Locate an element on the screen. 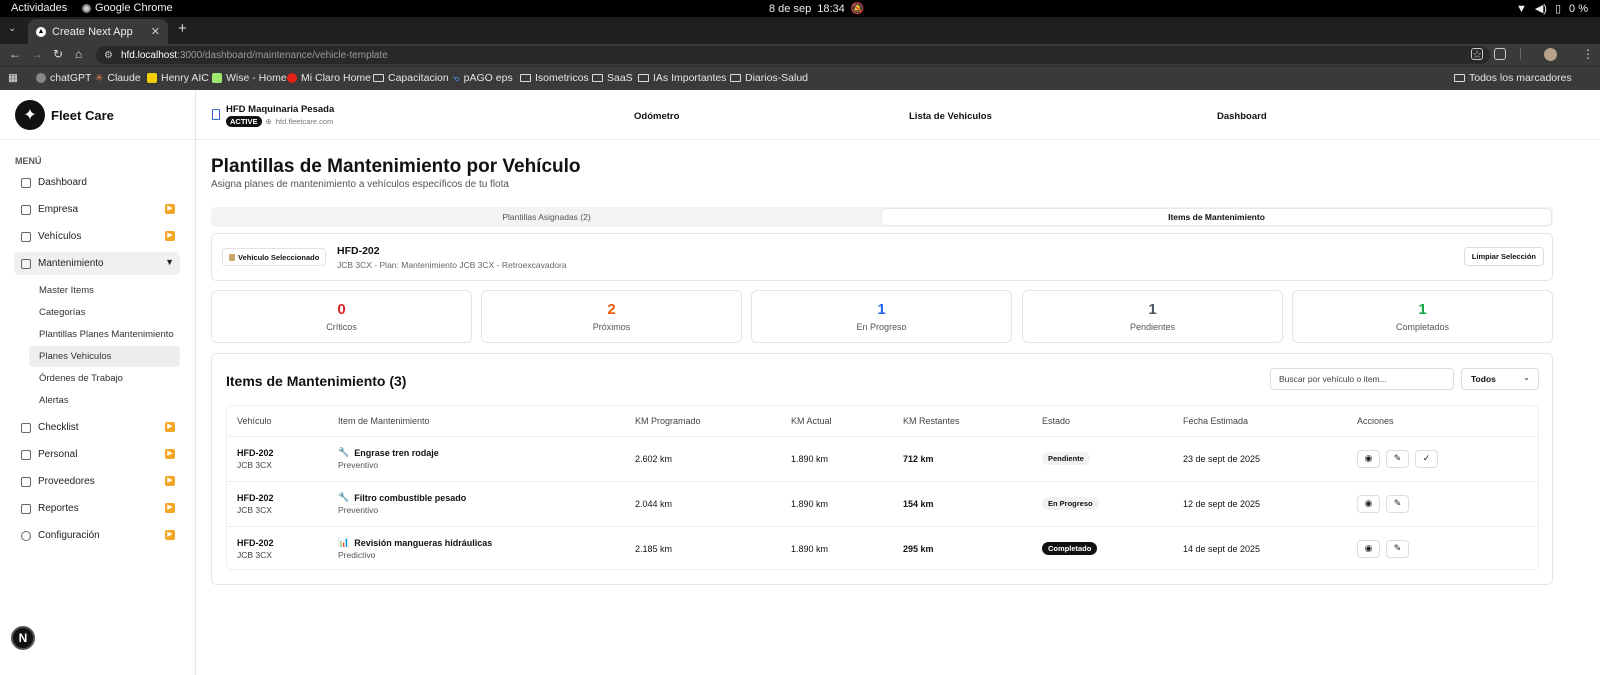 The width and height of the screenshot is (1600, 675). browser-menu-icon: ⋮ is located at coordinates (1588, 54).